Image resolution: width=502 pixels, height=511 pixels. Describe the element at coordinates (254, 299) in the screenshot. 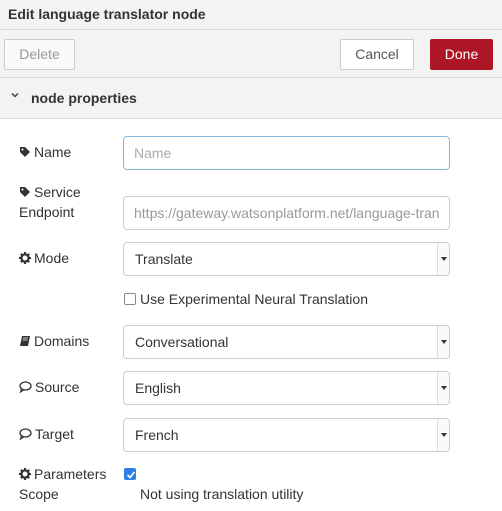

I see `neural-translation-label: Use Experimental Neural Translation` at that location.